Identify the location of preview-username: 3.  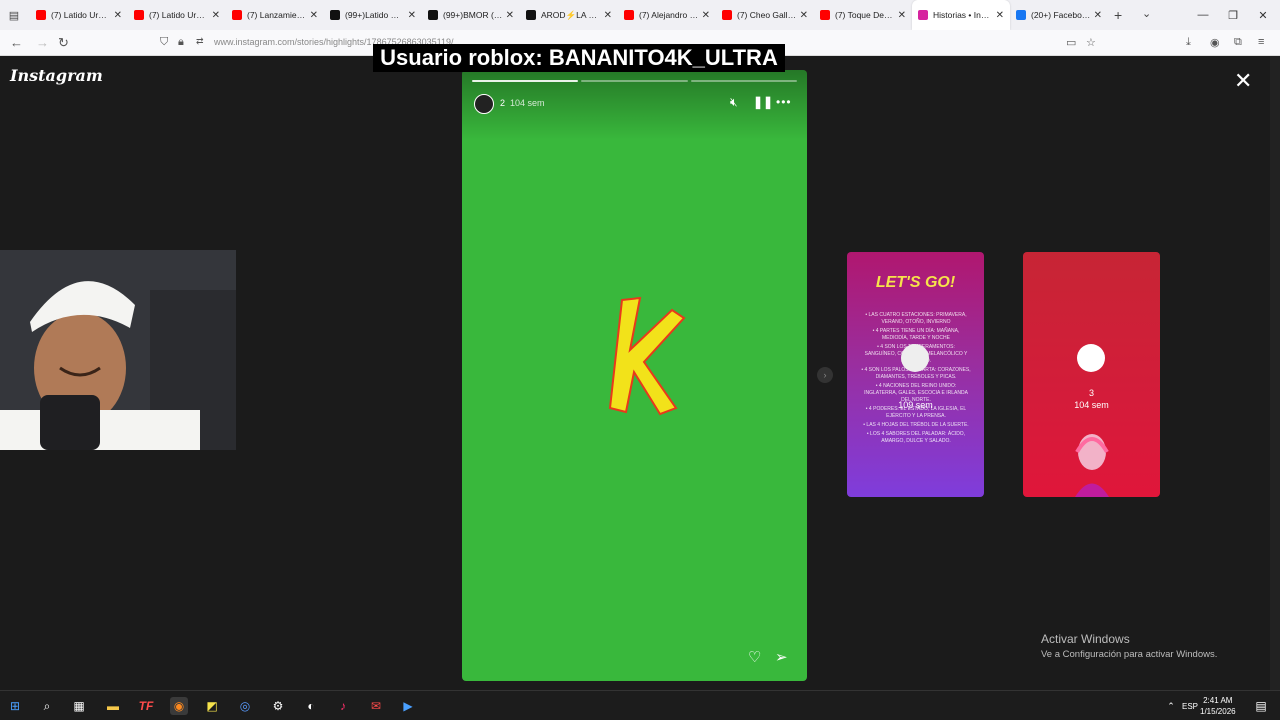
(1091, 393).